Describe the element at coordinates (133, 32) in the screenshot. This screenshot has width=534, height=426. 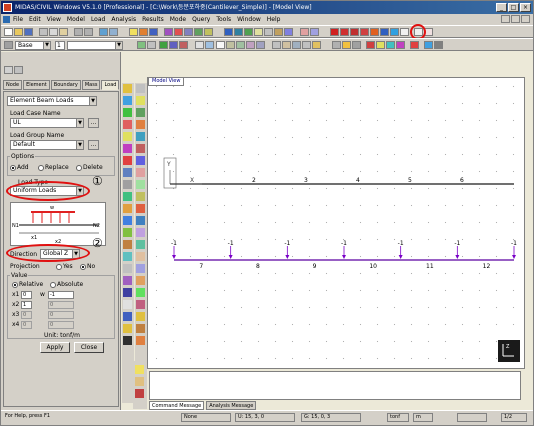
I see `select-window-icon` at that location.